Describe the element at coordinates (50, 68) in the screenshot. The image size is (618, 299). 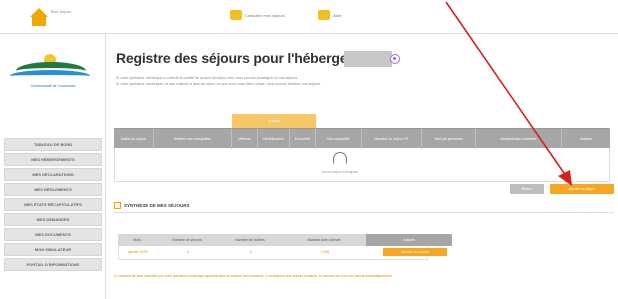
I see `organization-logo: Communauté de Communes` at that location.